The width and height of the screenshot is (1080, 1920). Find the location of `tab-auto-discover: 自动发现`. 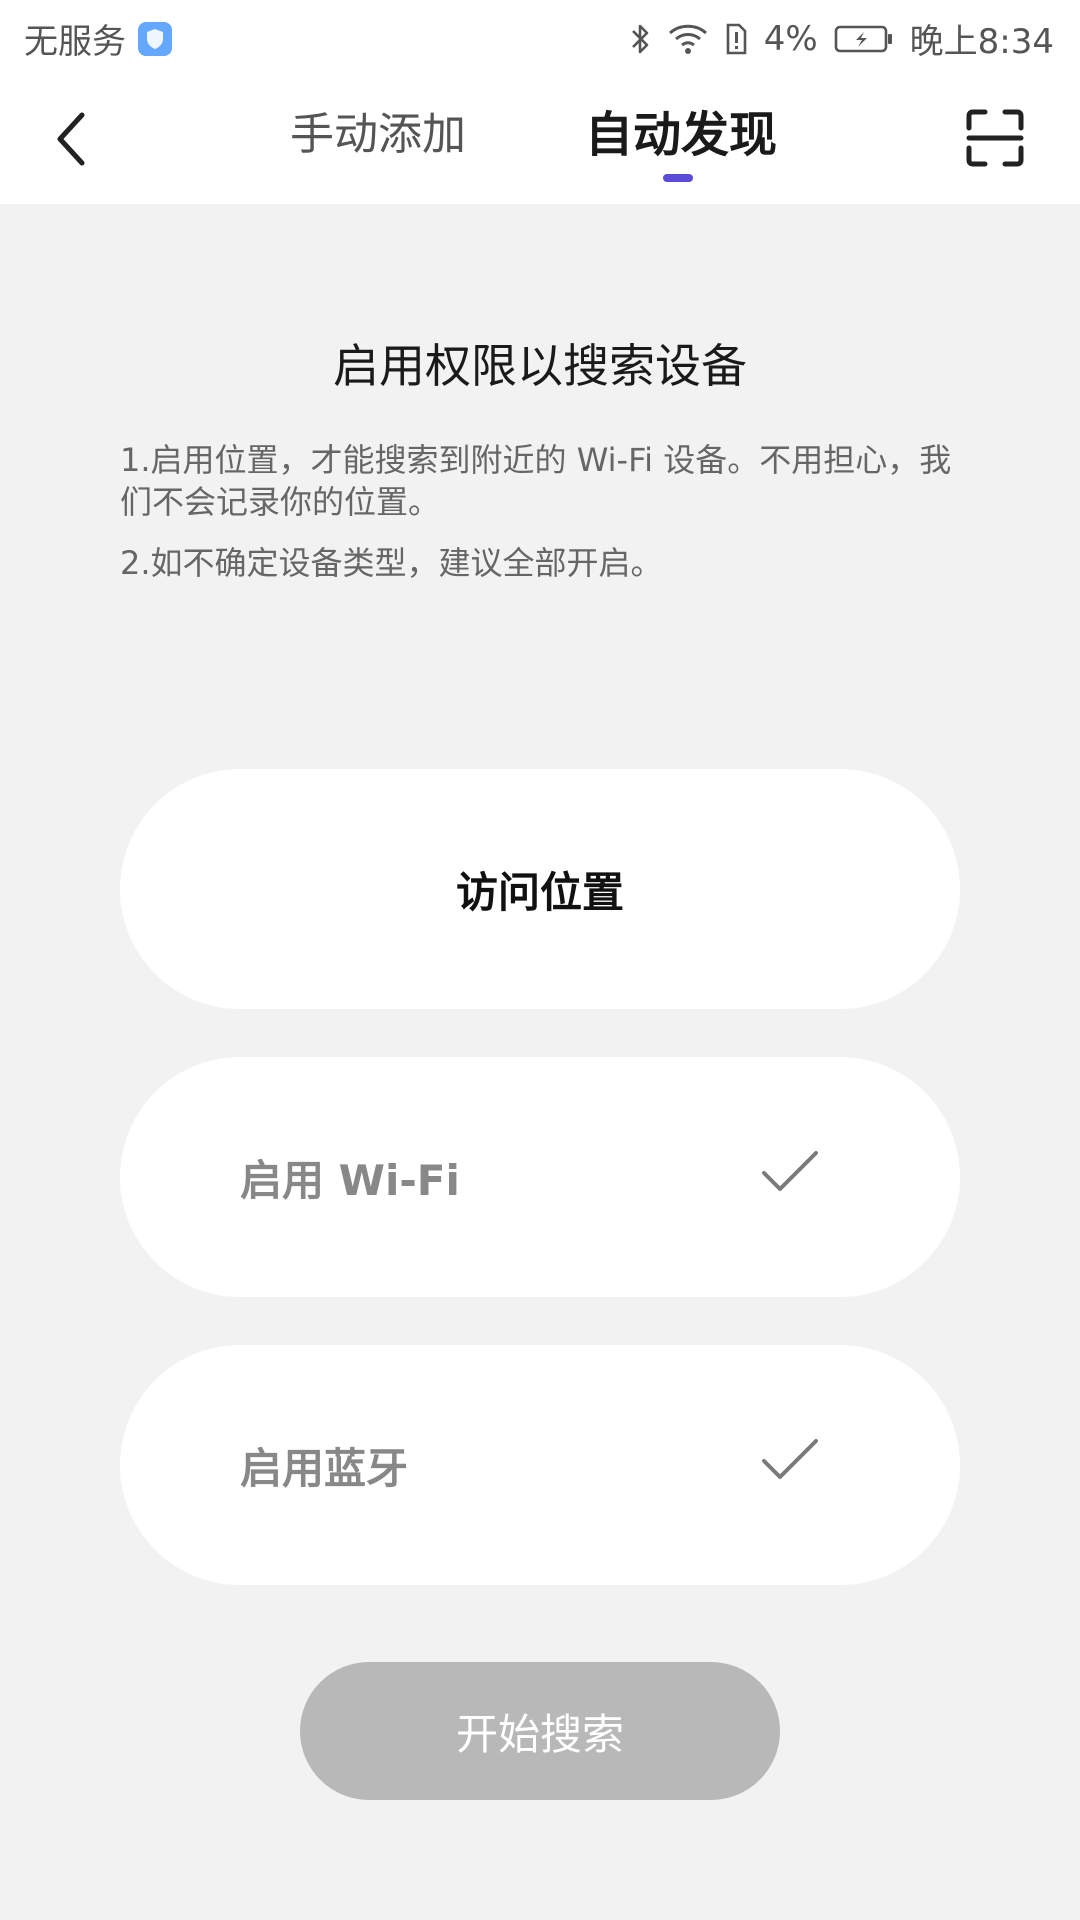

tab-auto-discover: 自动发现 is located at coordinates (681, 135).